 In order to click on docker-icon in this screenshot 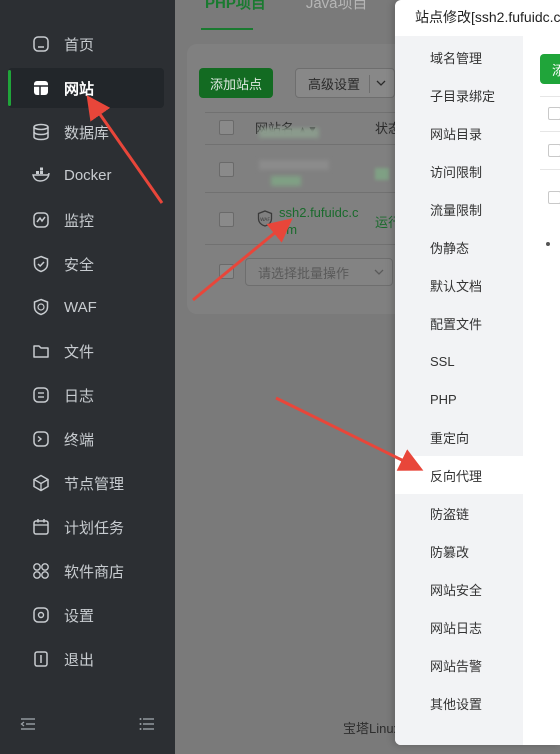, I will do `click(41, 175)`.